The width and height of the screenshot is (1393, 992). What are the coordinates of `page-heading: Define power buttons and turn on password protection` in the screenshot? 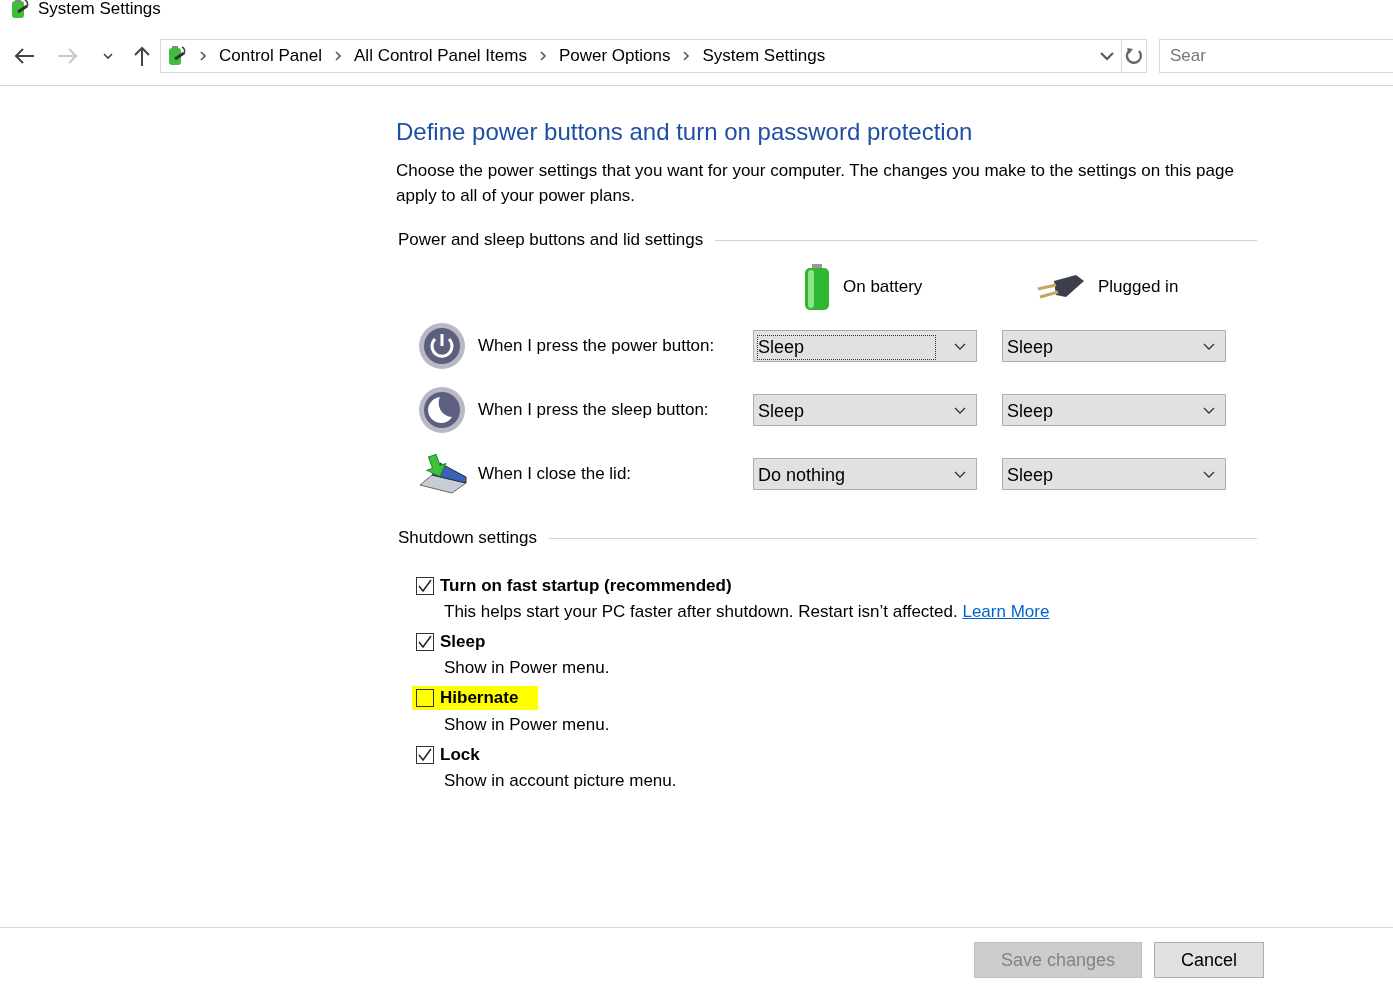 It's located at (685, 132).